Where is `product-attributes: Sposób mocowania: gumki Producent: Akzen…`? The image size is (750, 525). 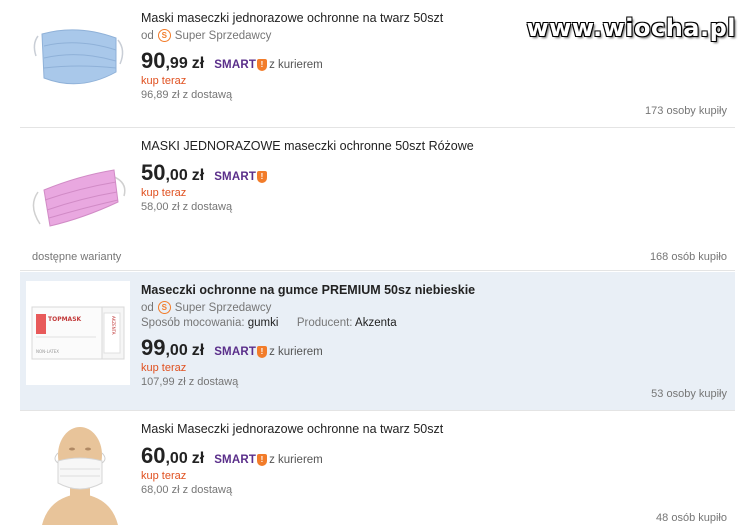
product-attributes: Sposób mocowania: gumki Producent: Akzen… is located at coordinates (433, 323).